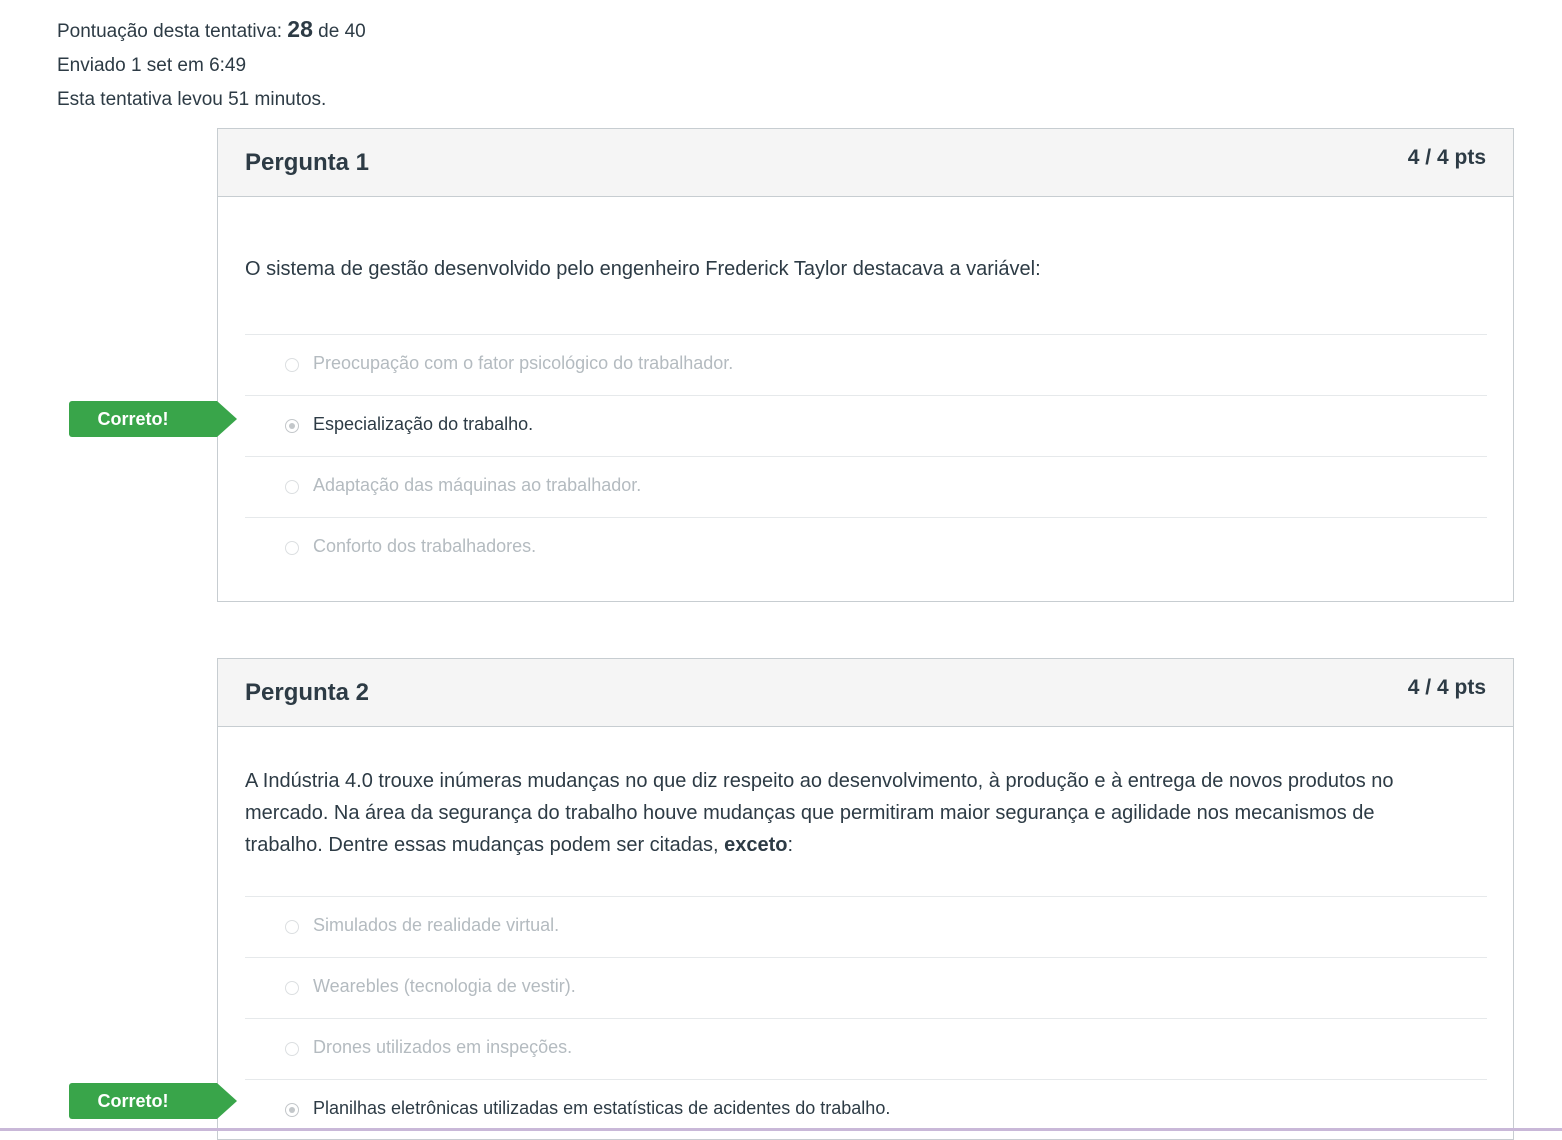 The image size is (1562, 1140). Describe the element at coordinates (425, 546) in the screenshot. I see `answer-label: Conforto dos trabalhadores.` at that location.